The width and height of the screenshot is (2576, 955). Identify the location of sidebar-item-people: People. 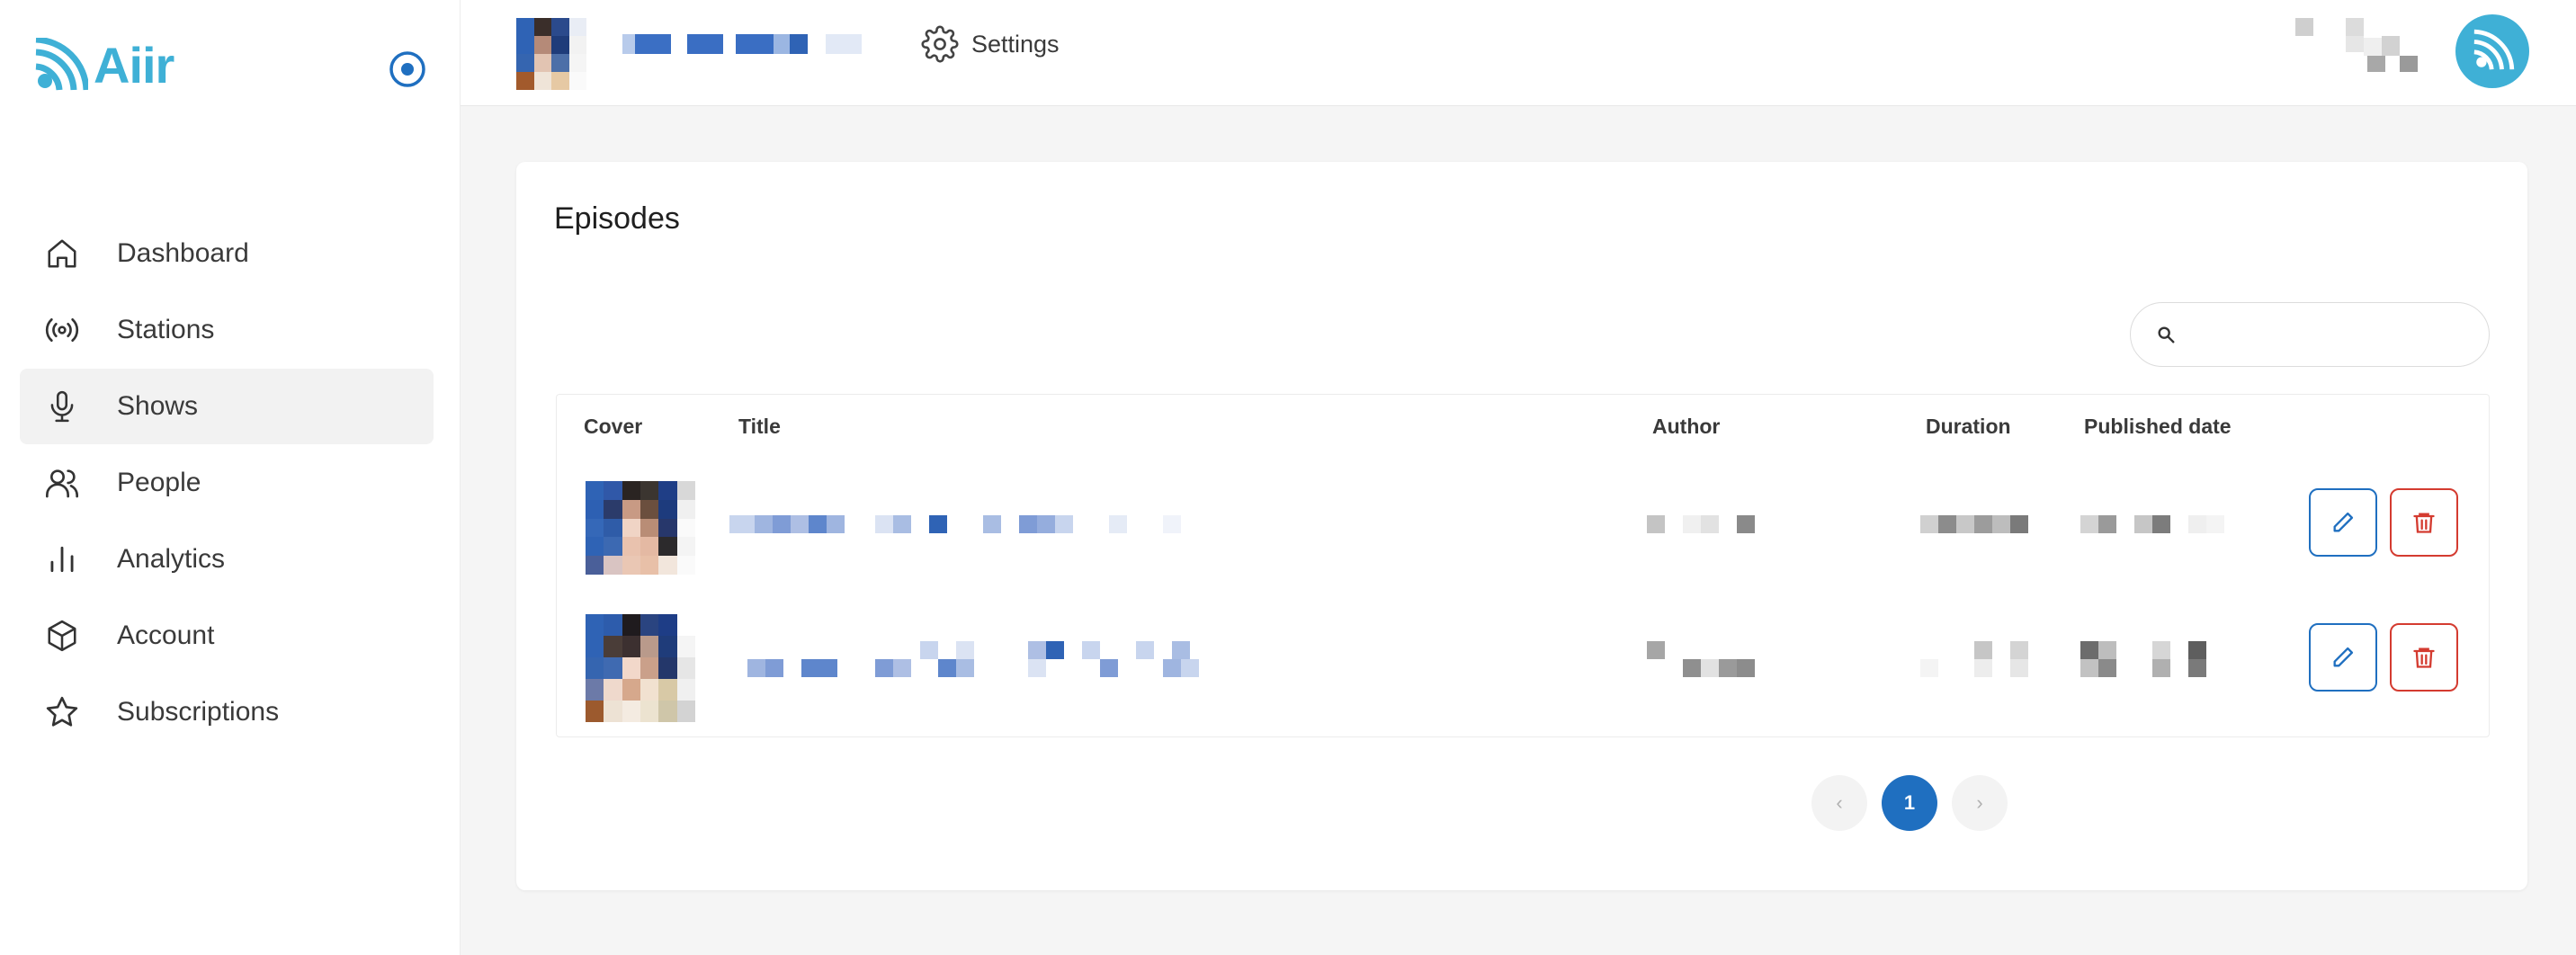
(227, 483).